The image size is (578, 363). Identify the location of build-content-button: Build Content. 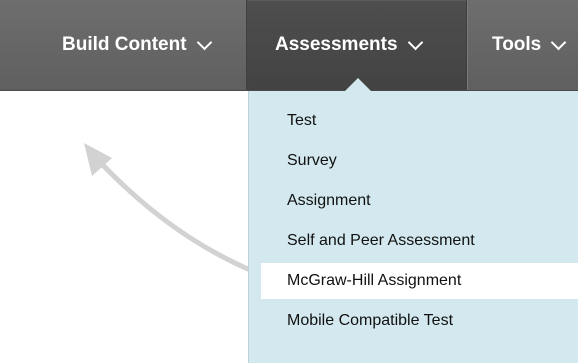
(137, 45).